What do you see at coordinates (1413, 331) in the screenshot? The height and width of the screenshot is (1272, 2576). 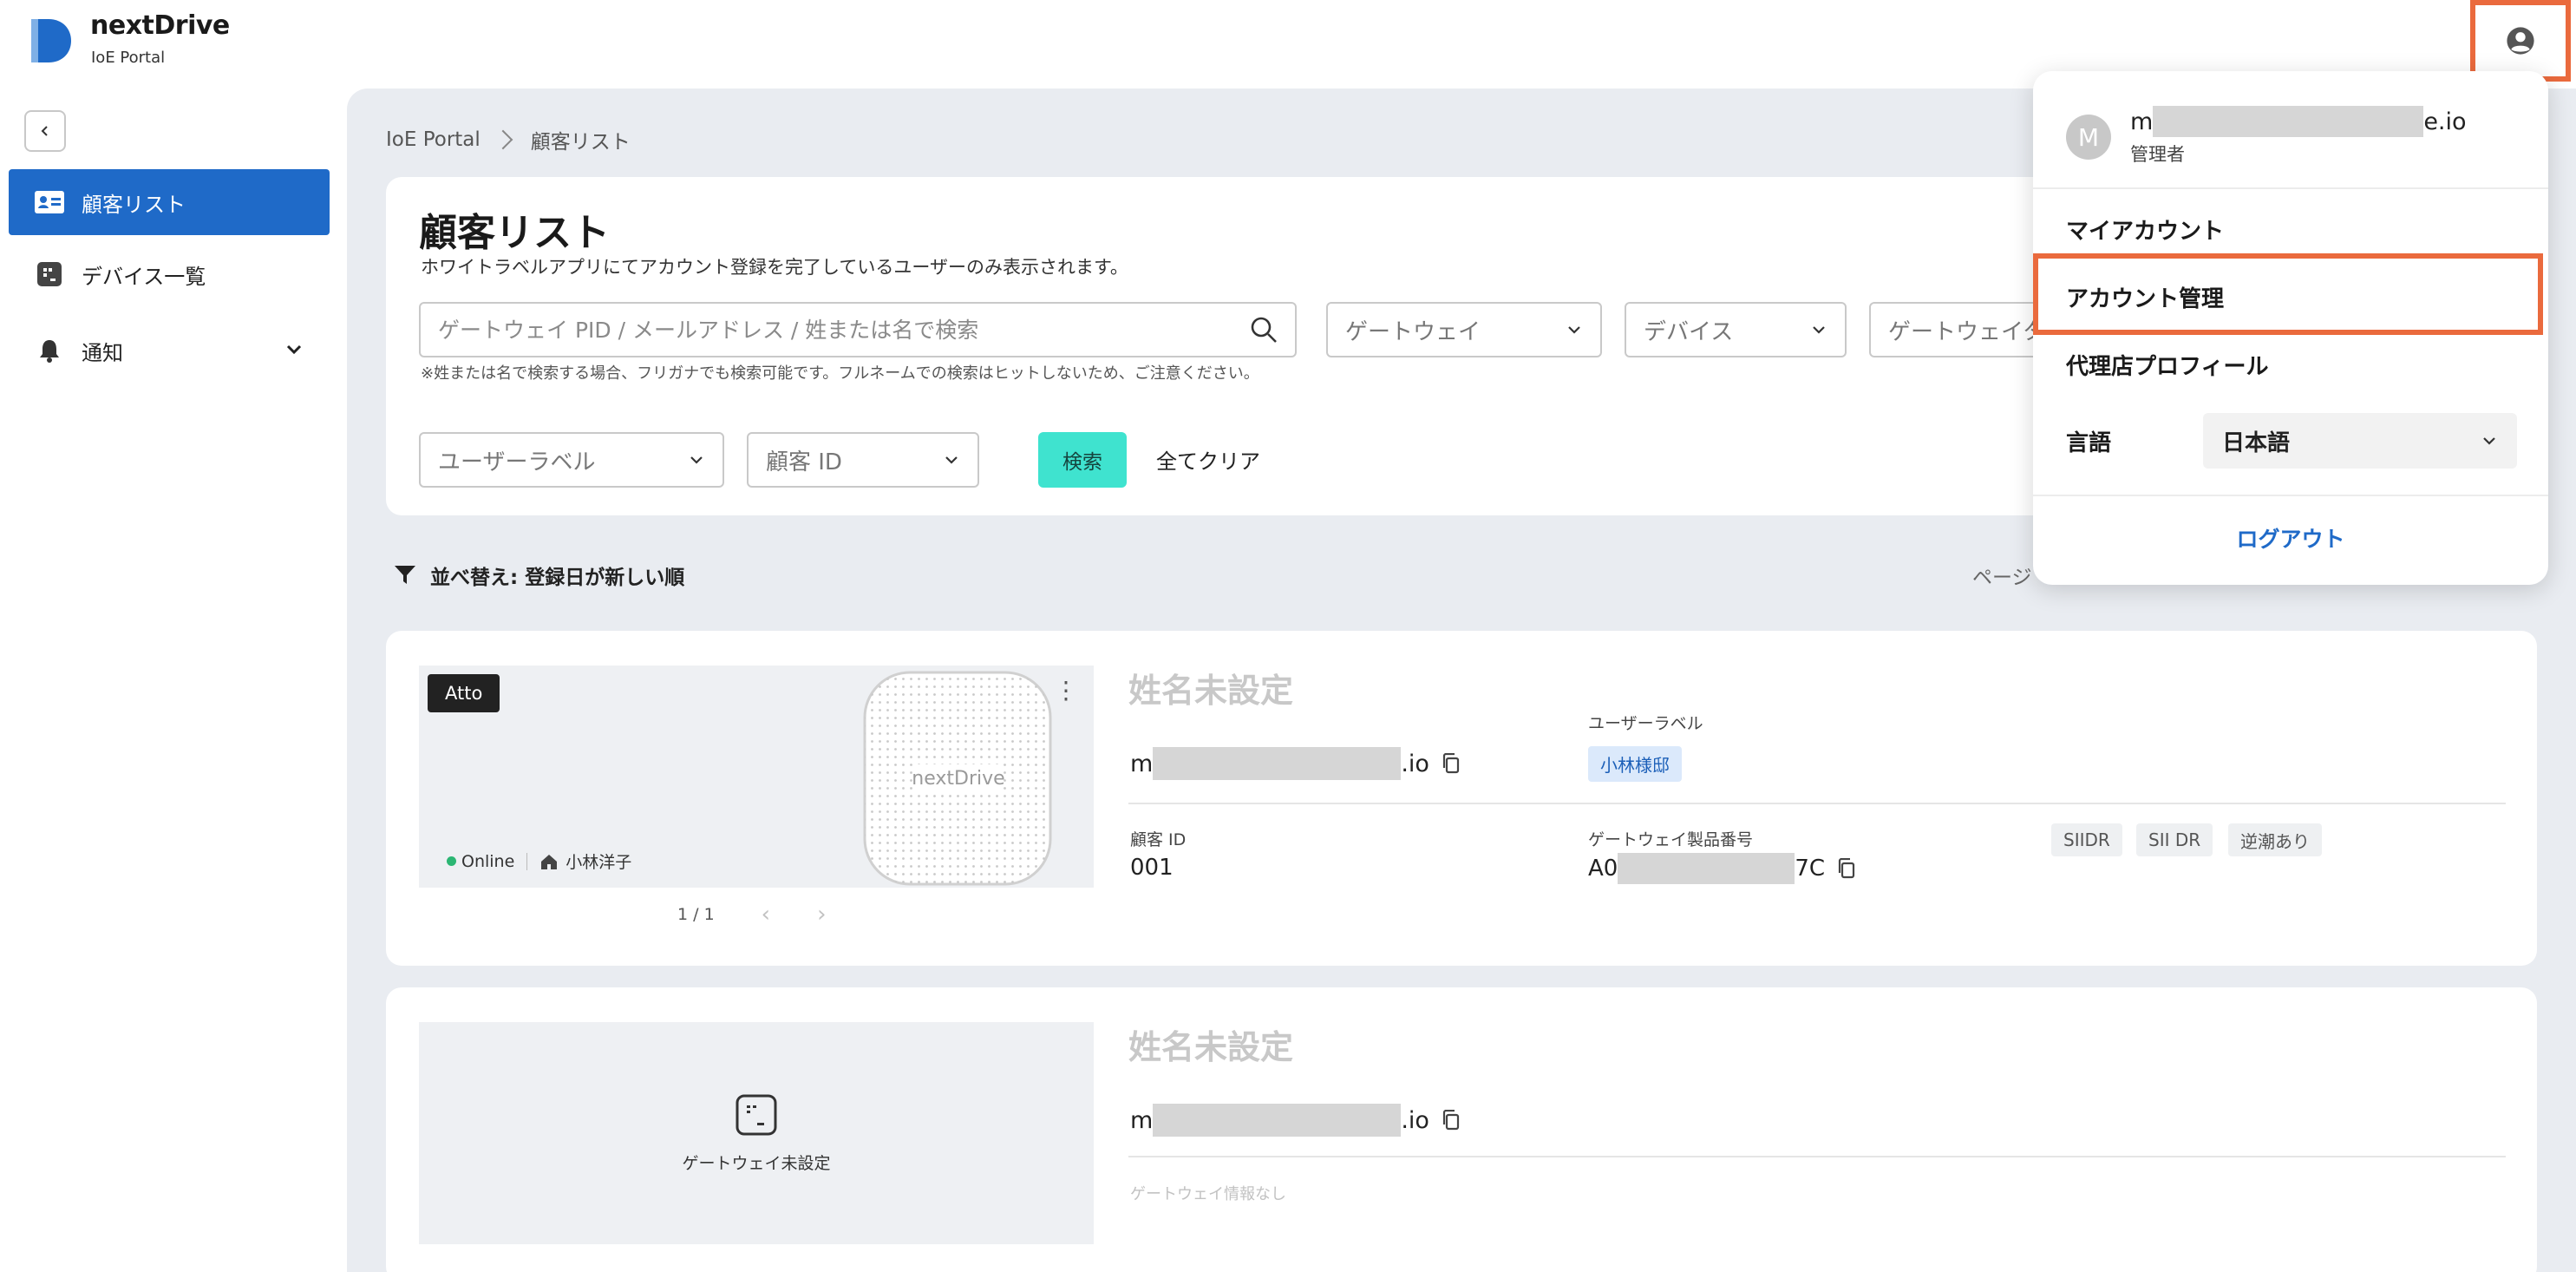 I see `dropdown-label: ゲートウェイ` at bounding box center [1413, 331].